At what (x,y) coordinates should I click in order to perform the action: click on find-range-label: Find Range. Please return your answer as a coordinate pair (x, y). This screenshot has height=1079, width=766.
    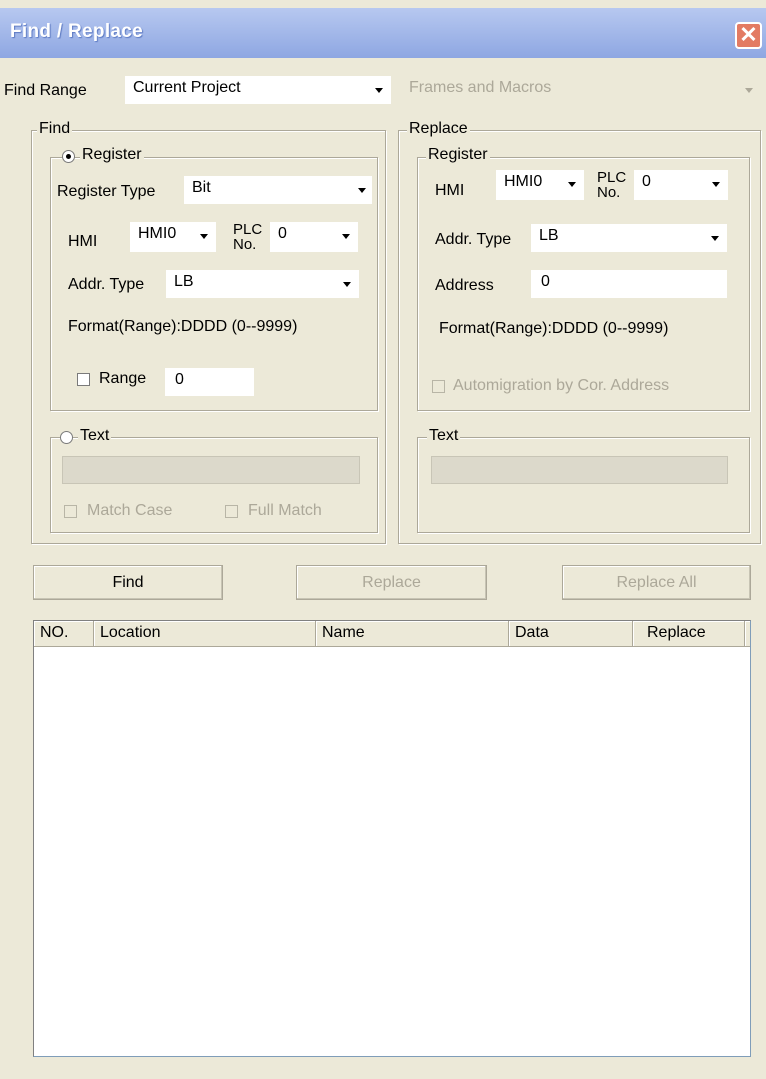
    Looking at the image, I should click on (45, 90).